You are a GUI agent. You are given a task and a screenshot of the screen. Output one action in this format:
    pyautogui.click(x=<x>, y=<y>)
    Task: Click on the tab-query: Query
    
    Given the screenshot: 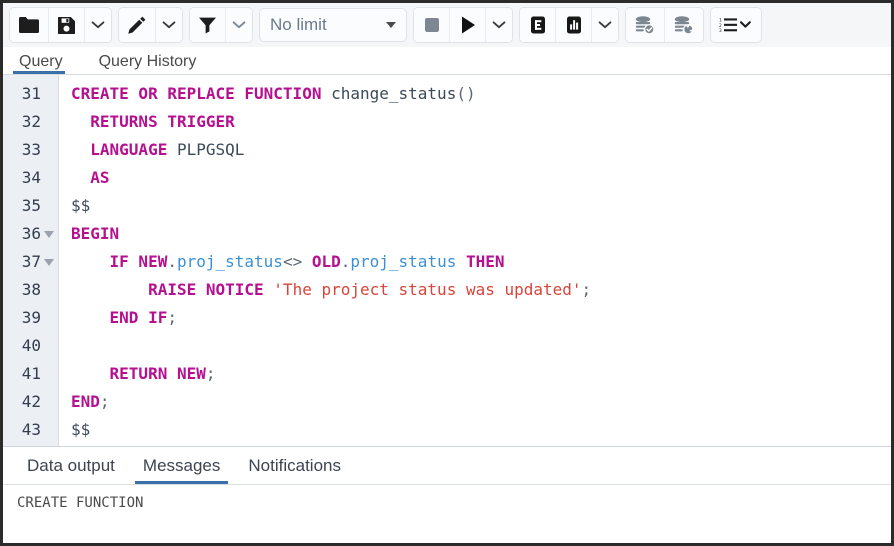 What is the action you would take?
    pyautogui.click(x=46, y=64)
    